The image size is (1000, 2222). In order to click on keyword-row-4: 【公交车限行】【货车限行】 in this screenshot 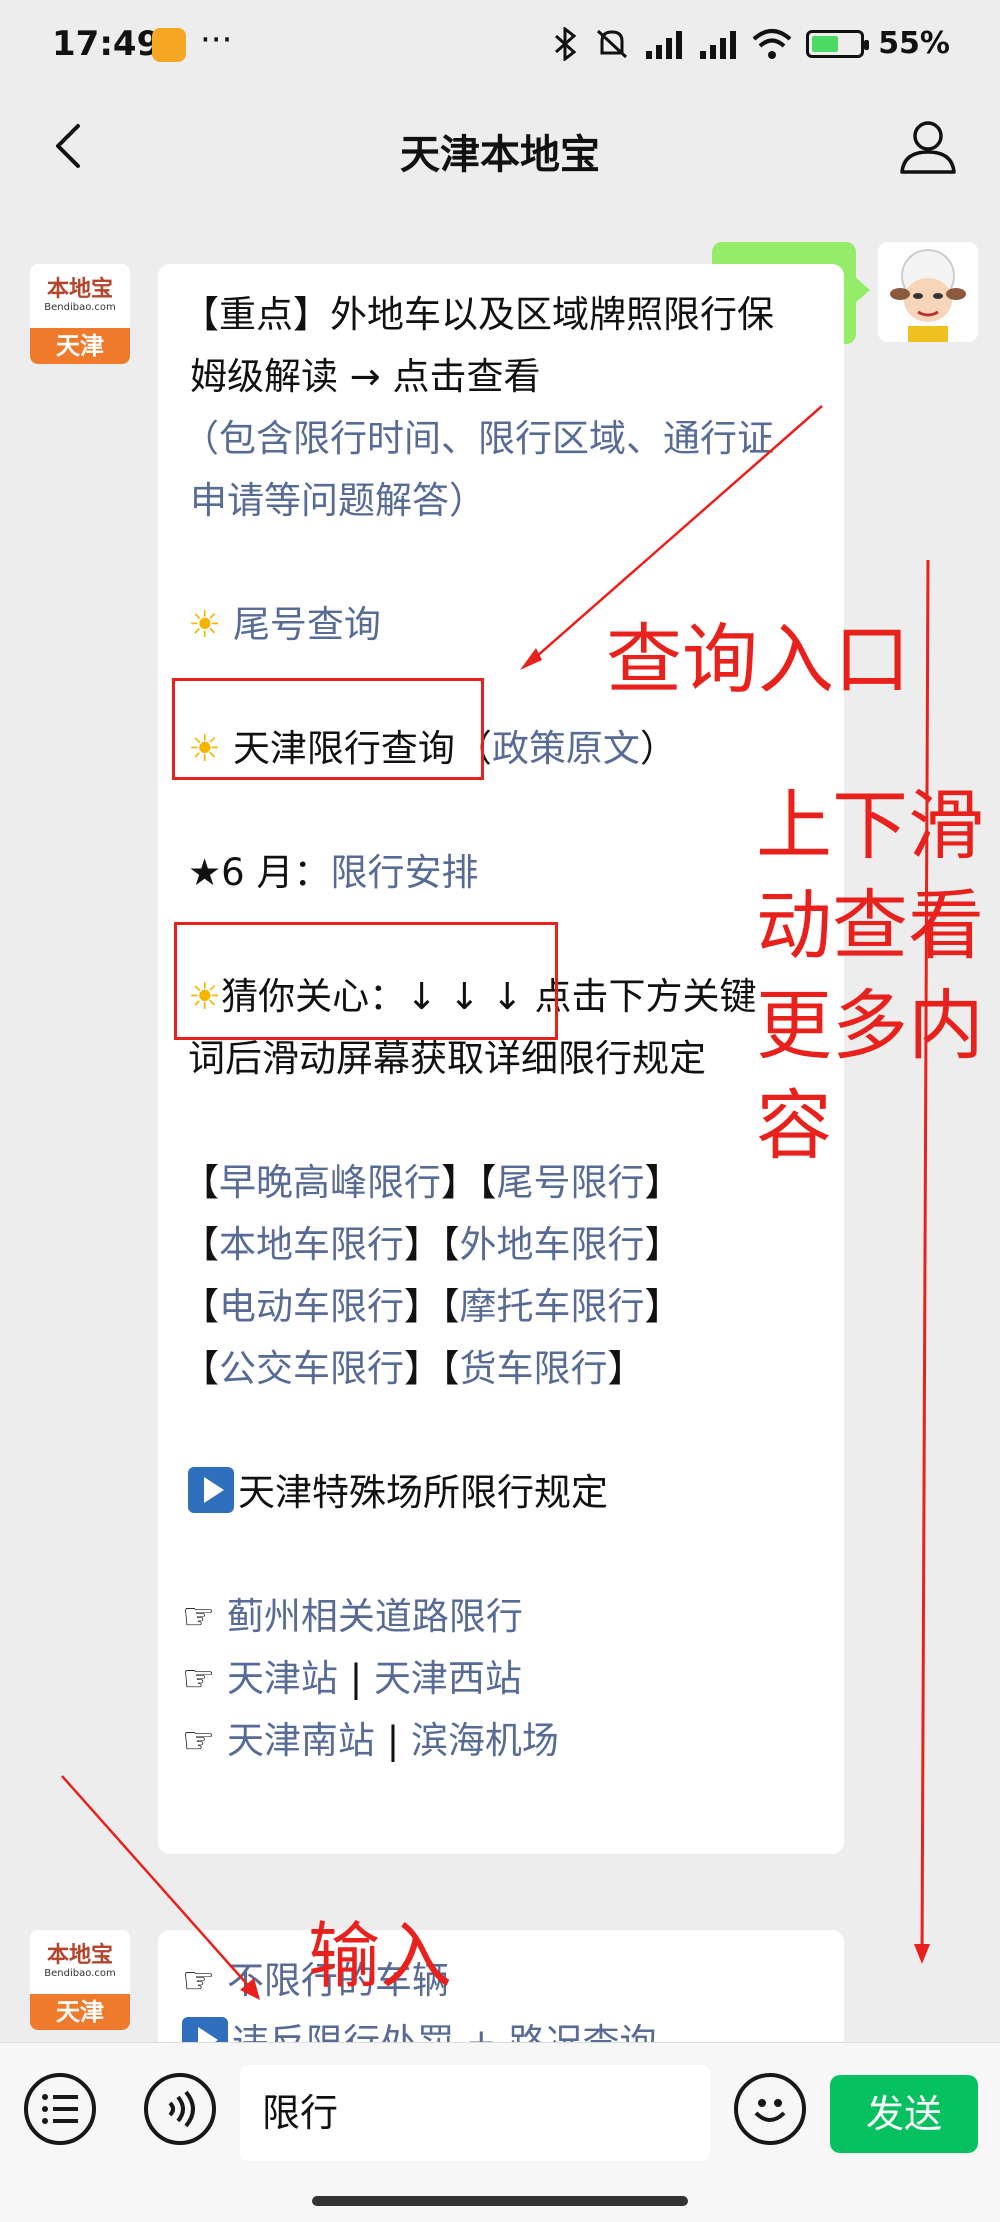, I will do `click(501, 1369)`.